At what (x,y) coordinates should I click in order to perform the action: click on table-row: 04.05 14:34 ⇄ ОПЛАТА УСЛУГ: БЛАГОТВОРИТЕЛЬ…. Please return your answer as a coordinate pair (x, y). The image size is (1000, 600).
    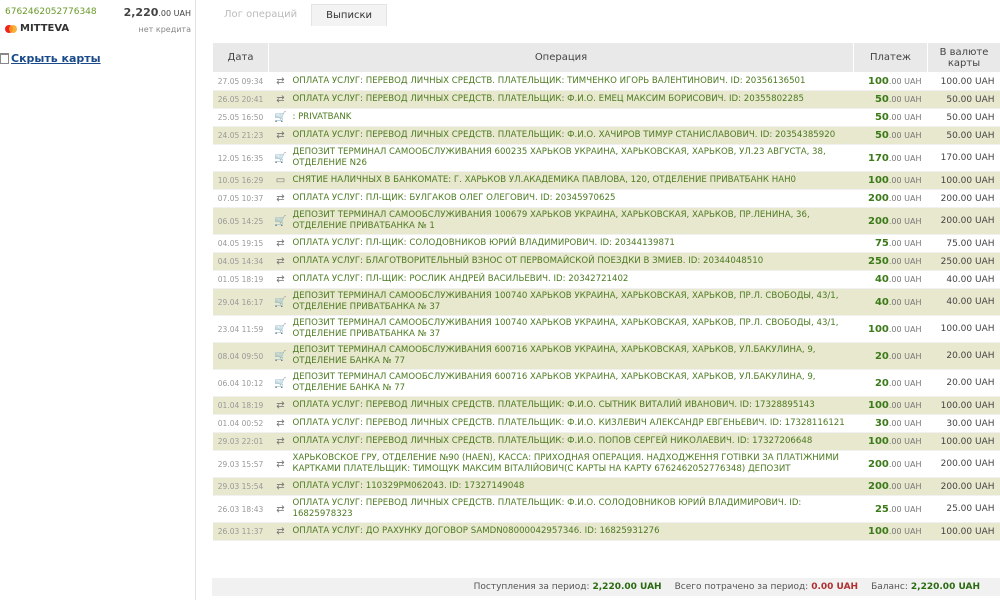
    Looking at the image, I should click on (606, 261).